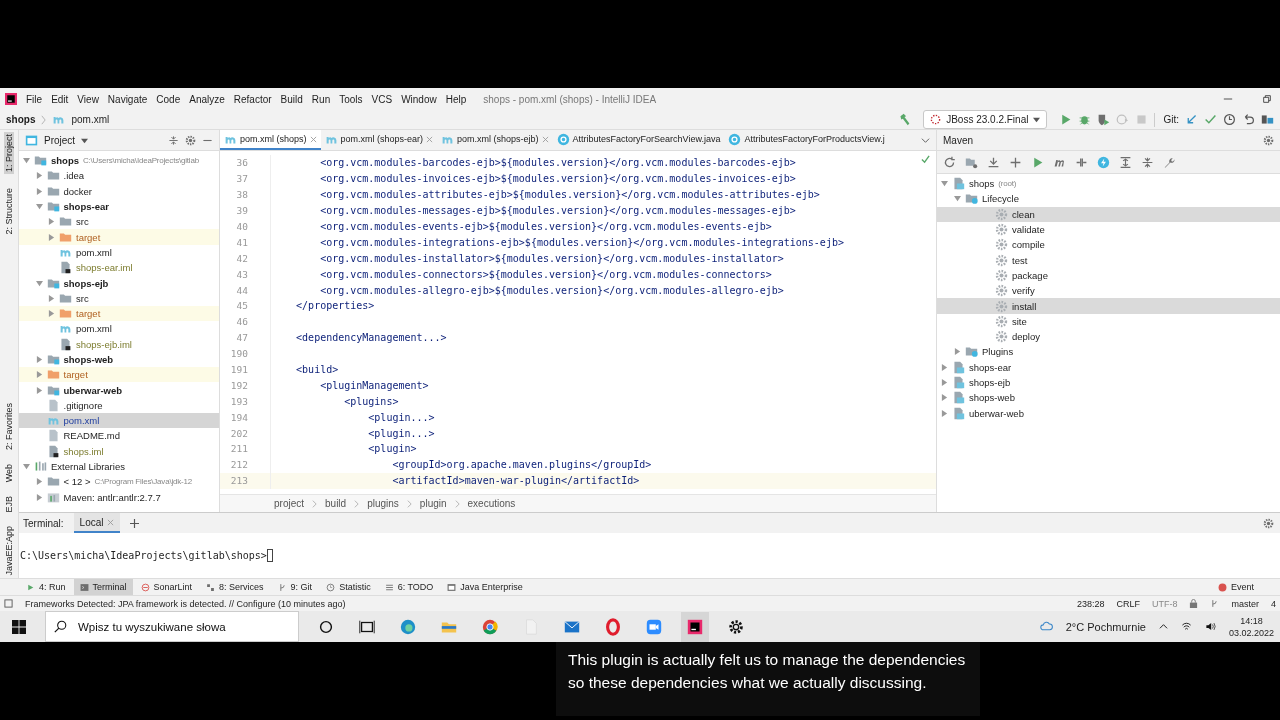  I want to click on tree-item: < 12 > C:\Program Files\Java\jdk-12, so click(119, 482).